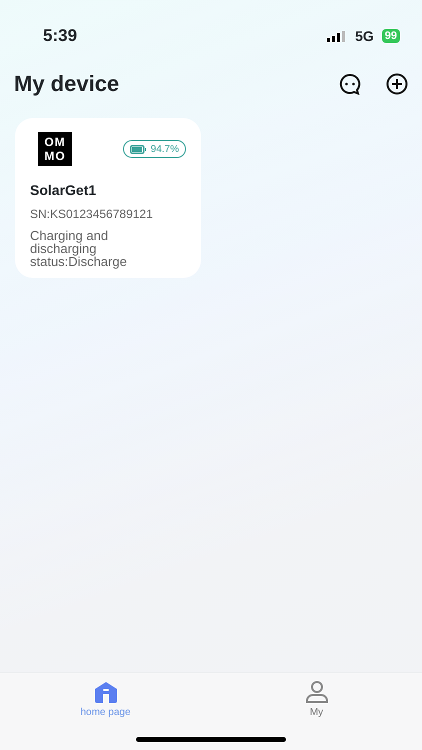 Image resolution: width=422 pixels, height=750 pixels. Describe the element at coordinates (337, 36) in the screenshot. I see `signal-icon` at that location.